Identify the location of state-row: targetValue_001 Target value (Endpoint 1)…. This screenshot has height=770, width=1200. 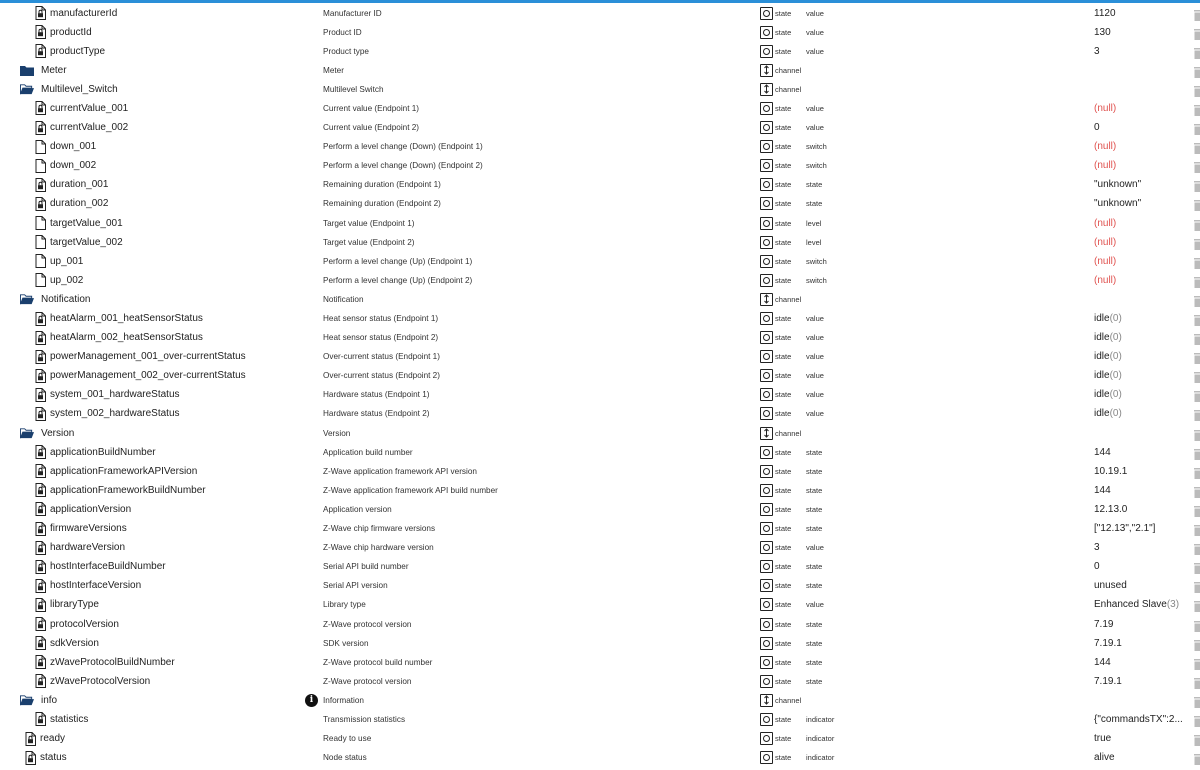
(600, 223).